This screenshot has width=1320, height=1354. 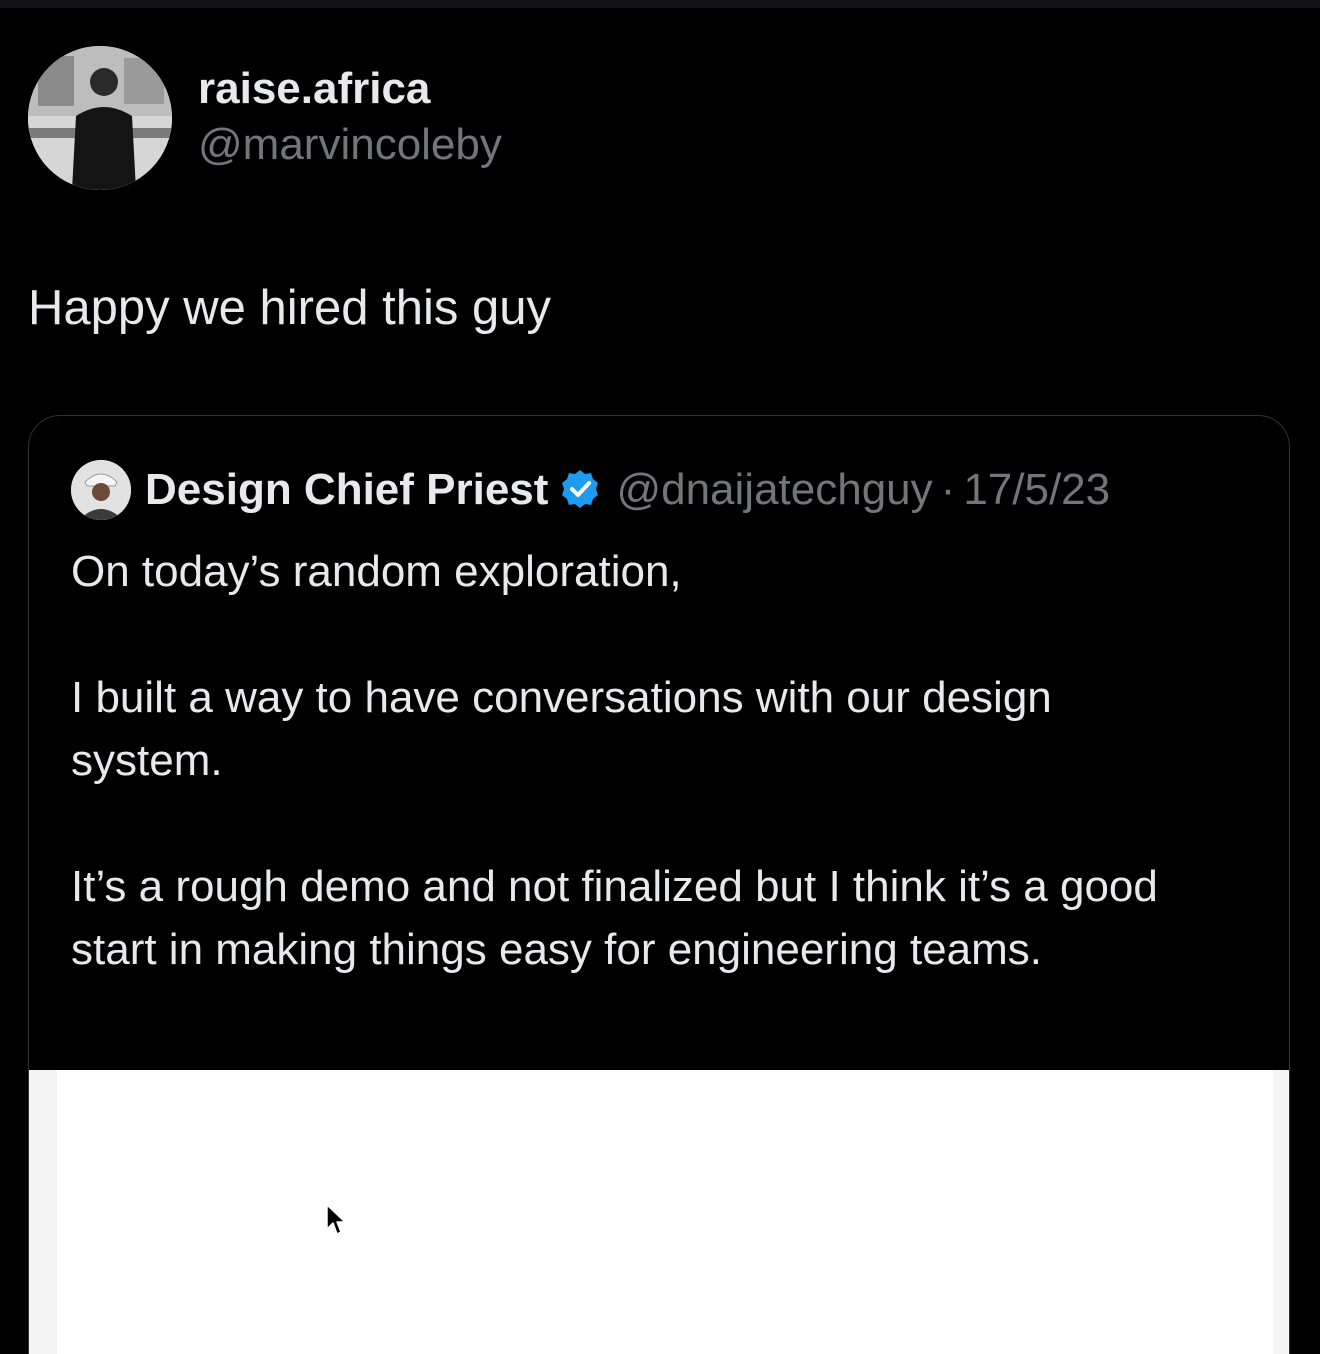 I want to click on author-display-name: raise.africa, so click(x=350, y=89).